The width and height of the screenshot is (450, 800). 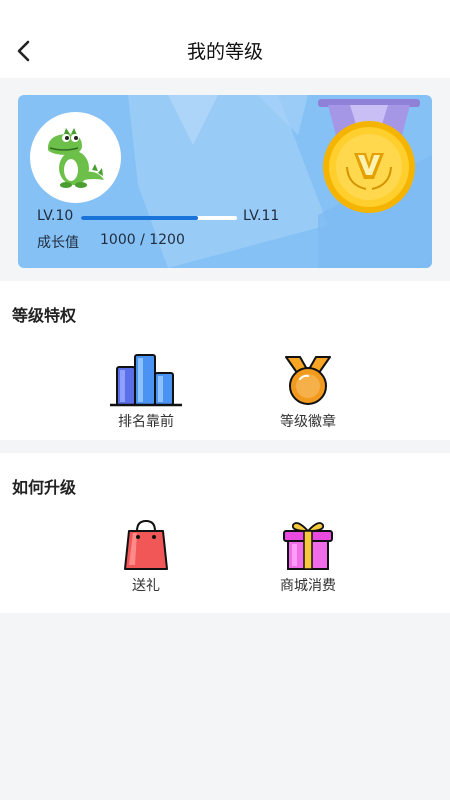 What do you see at coordinates (308, 546) in the screenshot?
I see `gift-box-icon` at bounding box center [308, 546].